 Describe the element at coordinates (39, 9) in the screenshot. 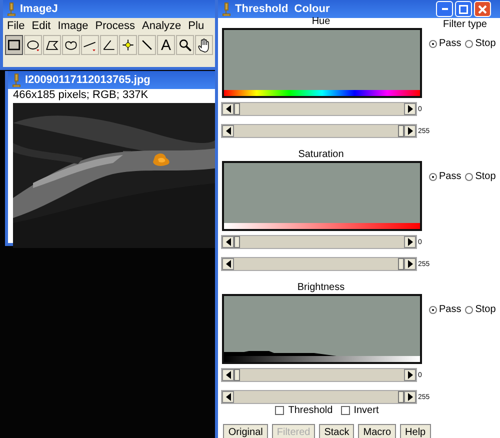

I see `window-title: ImageJ` at that location.